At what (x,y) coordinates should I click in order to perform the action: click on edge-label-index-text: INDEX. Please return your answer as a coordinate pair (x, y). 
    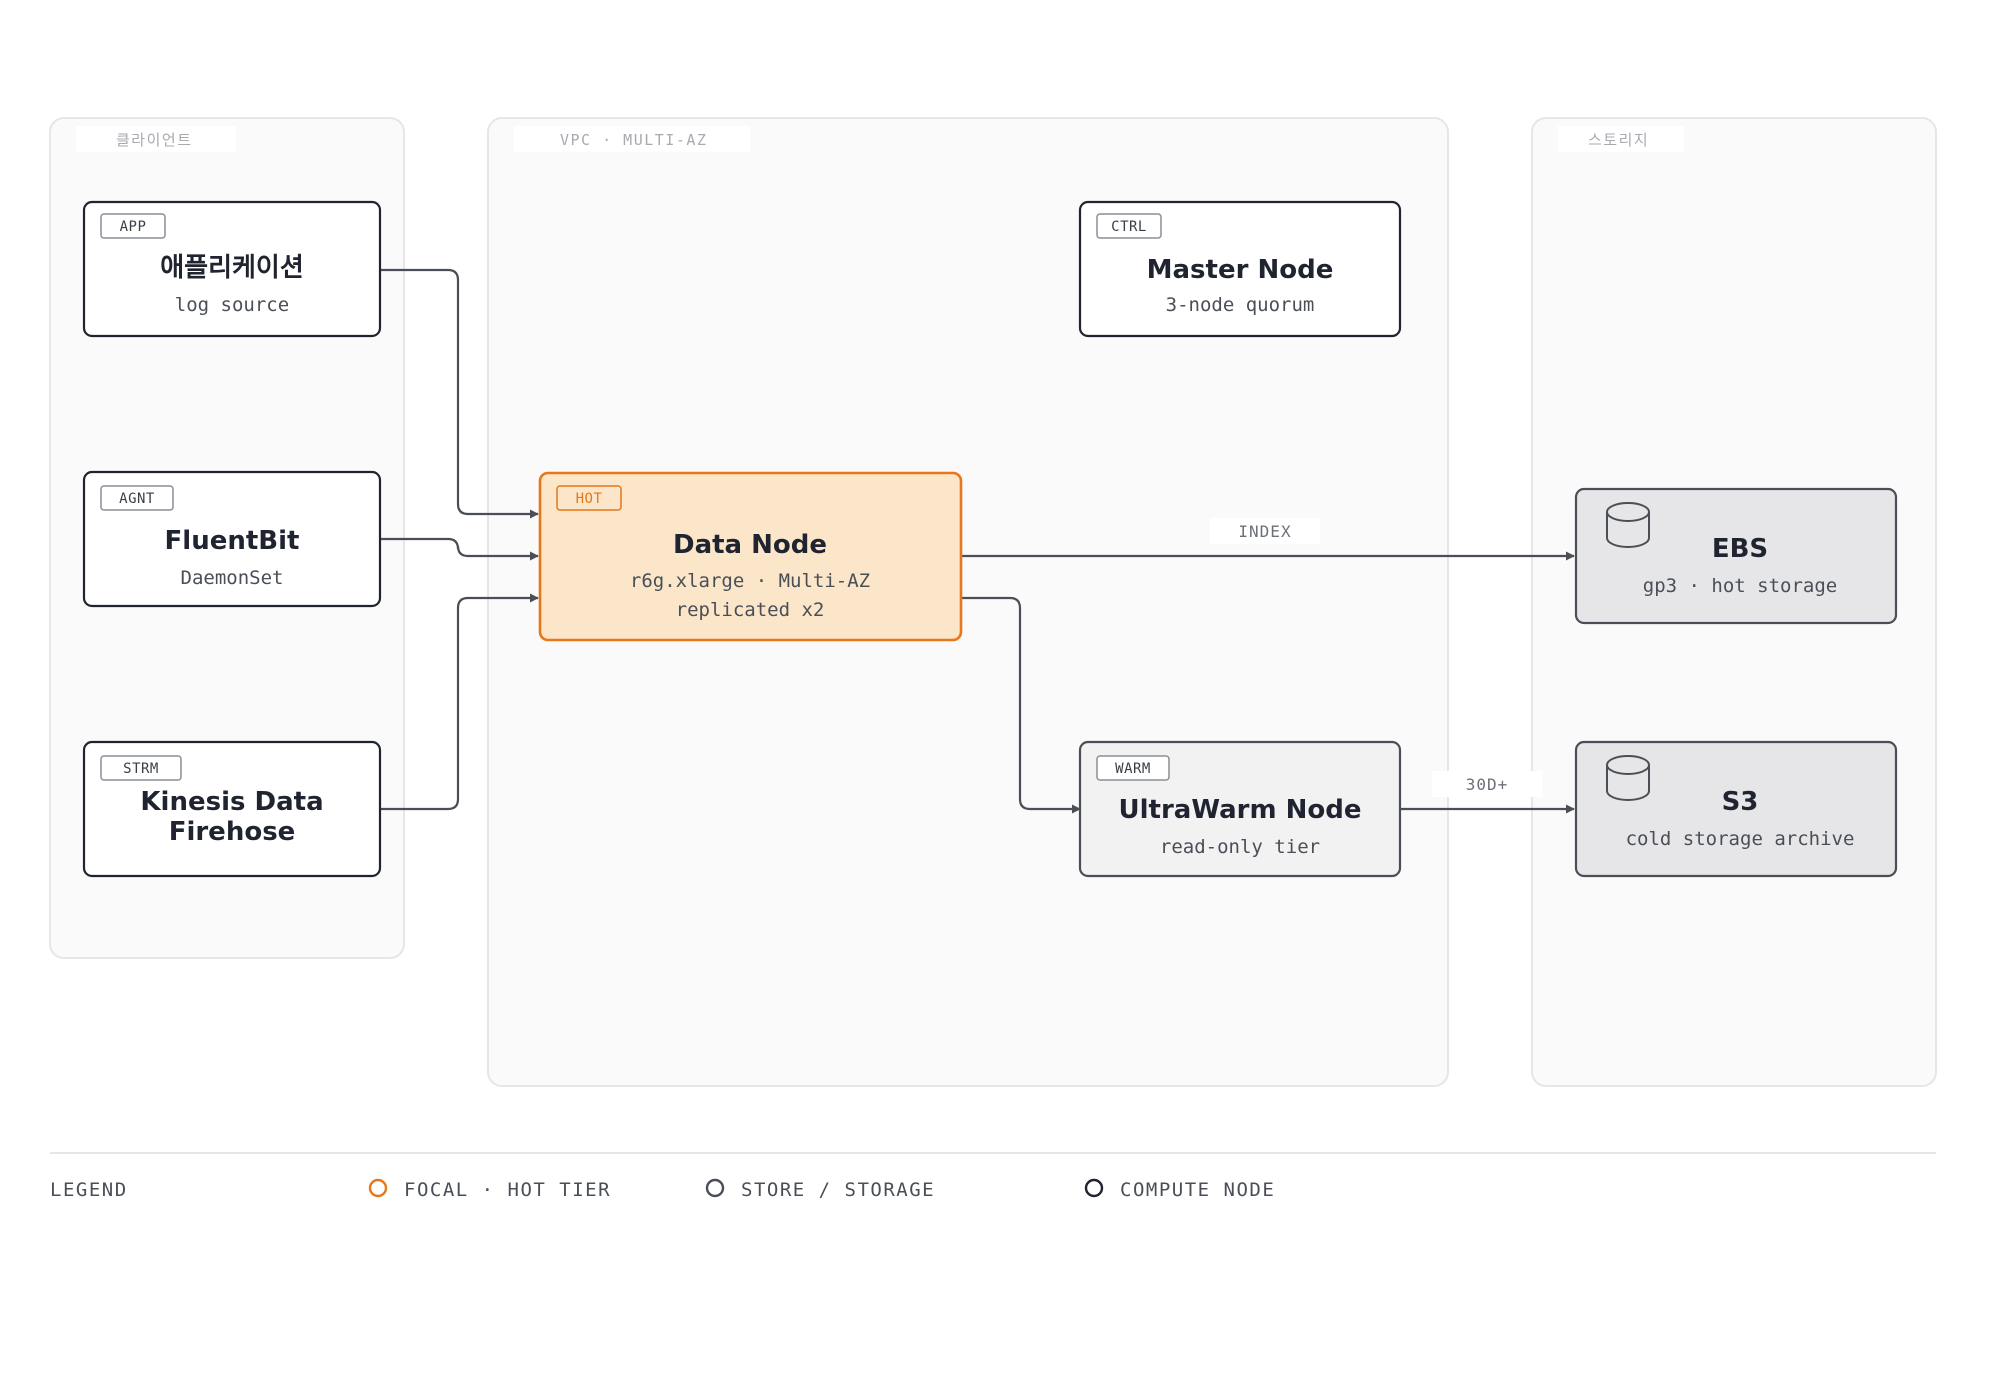
    Looking at the image, I should click on (1264, 531).